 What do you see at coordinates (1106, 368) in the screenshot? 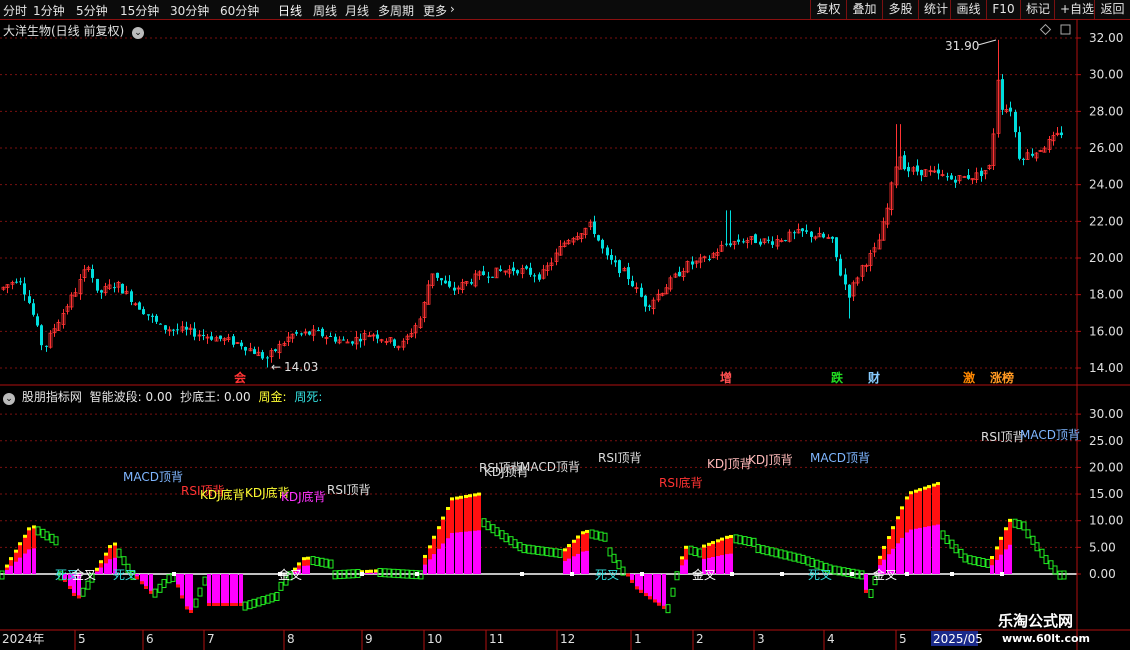
I see `price-tick-label: 14.00` at bounding box center [1106, 368].